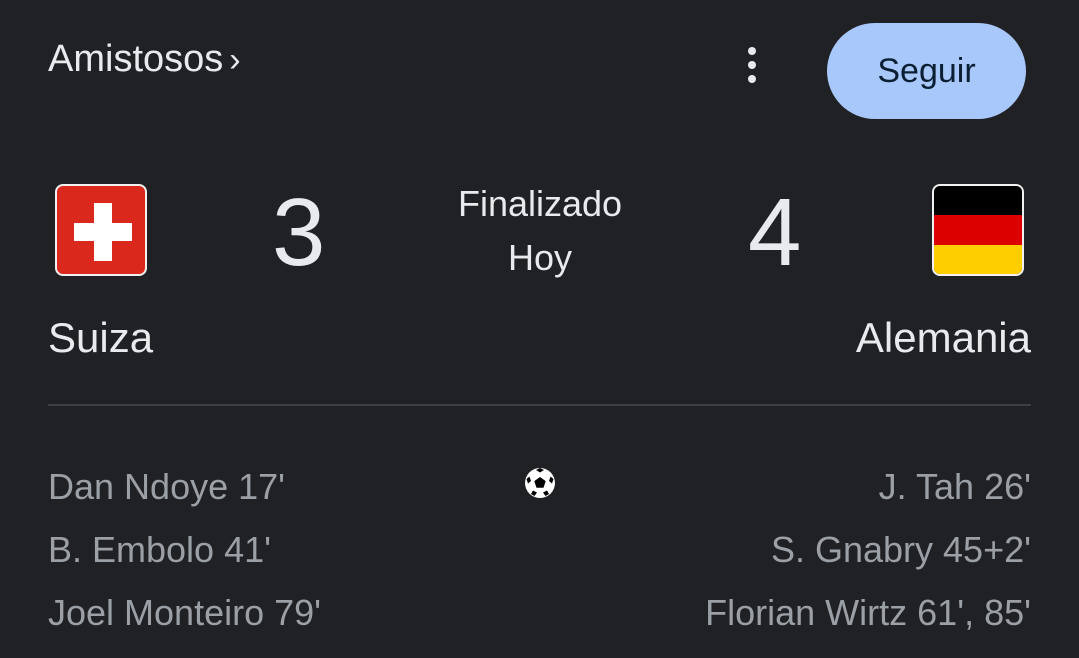 The width and height of the screenshot is (1079, 658). What do you see at coordinates (235, 59) in the screenshot?
I see `chevron-right-icon: ›` at bounding box center [235, 59].